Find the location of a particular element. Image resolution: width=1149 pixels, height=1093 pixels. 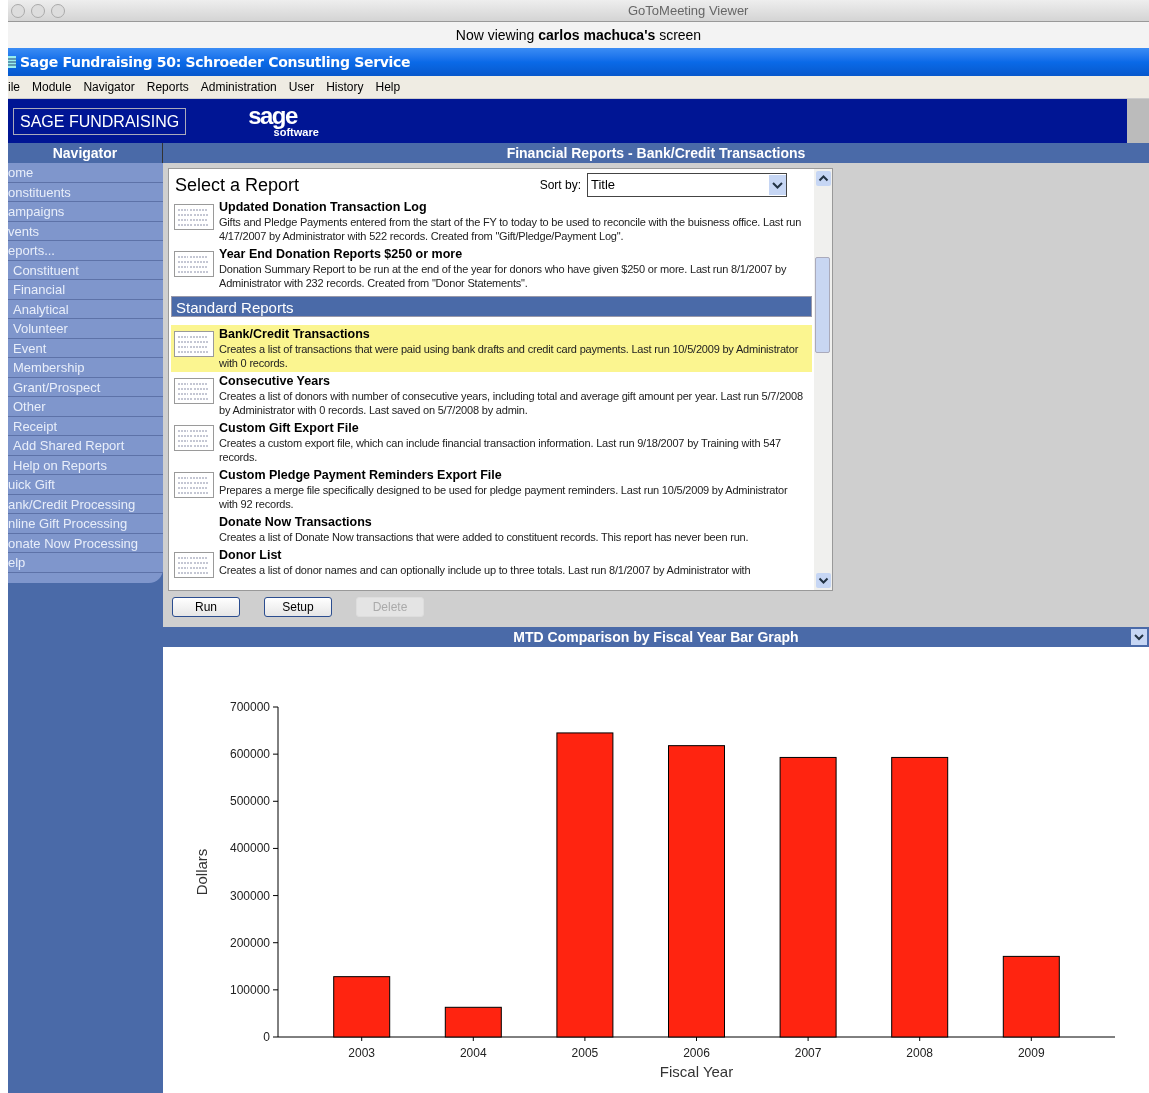

logo-wordmark: sage is located at coordinates (272, 115).